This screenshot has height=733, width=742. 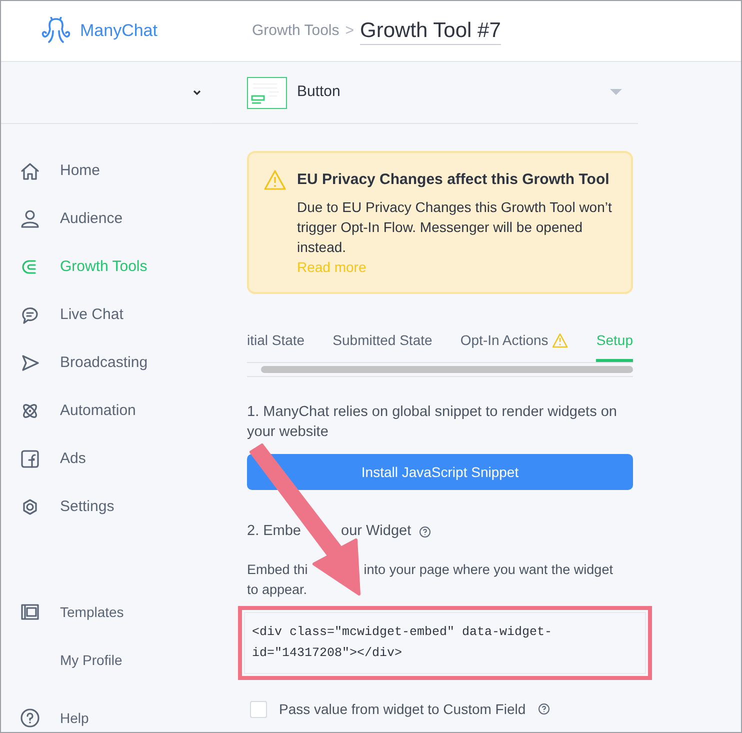 What do you see at coordinates (106, 171) in the screenshot?
I see `nav-item: Home` at bounding box center [106, 171].